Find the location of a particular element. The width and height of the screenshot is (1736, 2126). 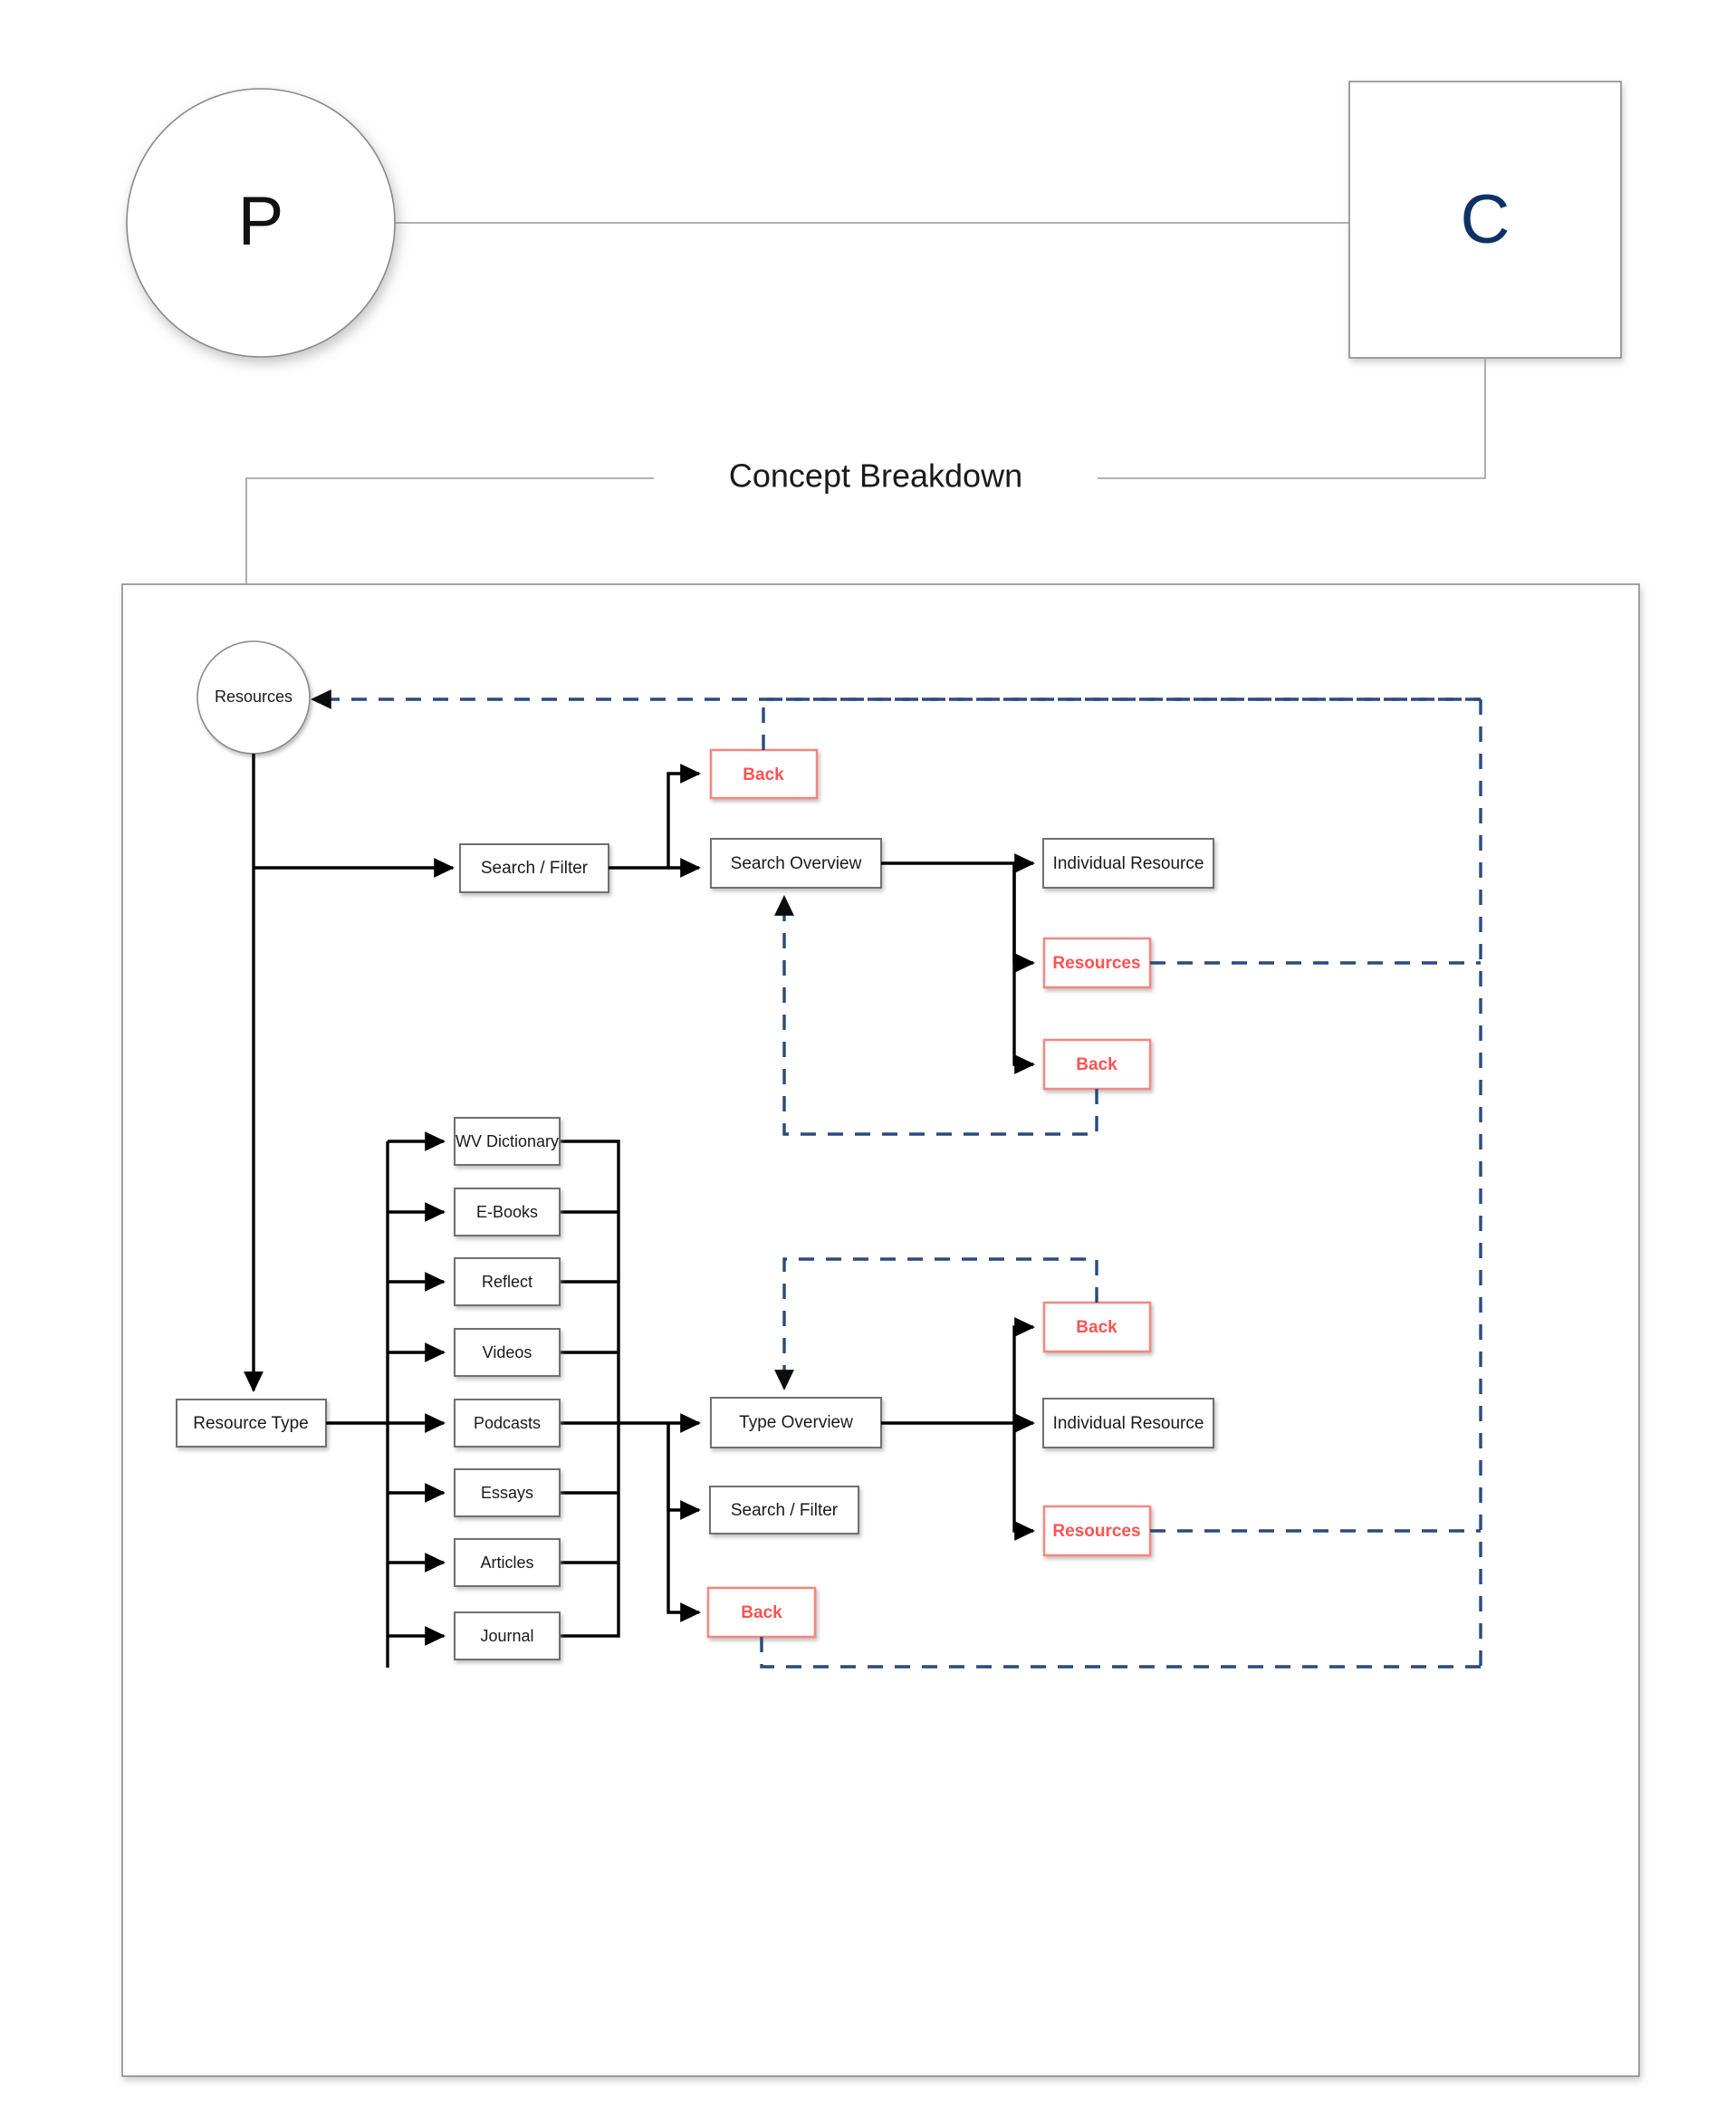

type-overview-label: Type Overview is located at coordinates (796, 1423).